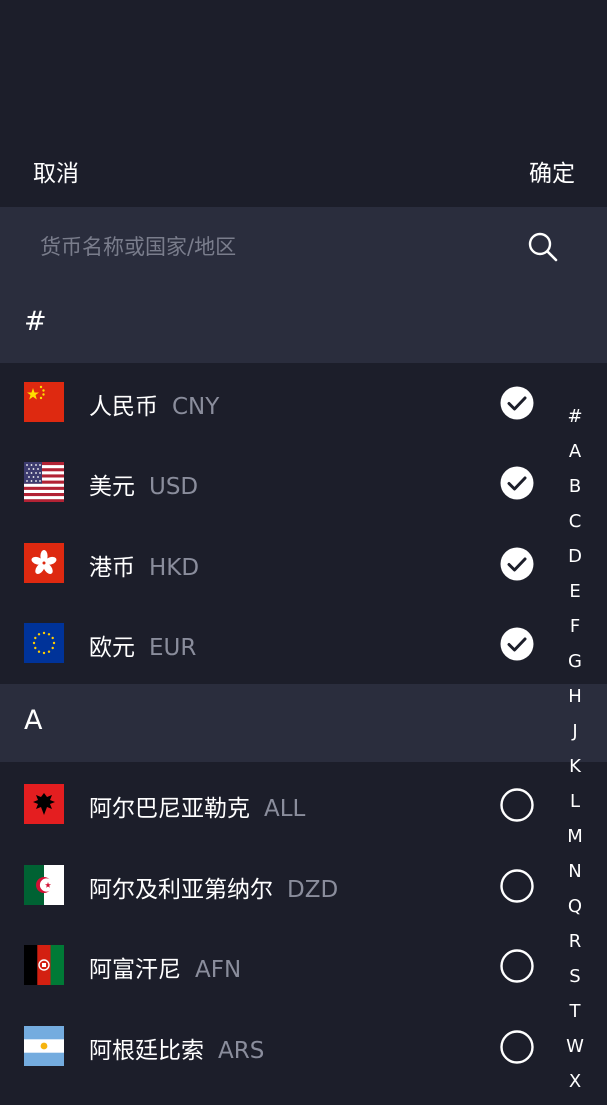 The image size is (607, 1105). Describe the element at coordinates (44, 643) in the screenshot. I see `eu-flag-icon` at that location.